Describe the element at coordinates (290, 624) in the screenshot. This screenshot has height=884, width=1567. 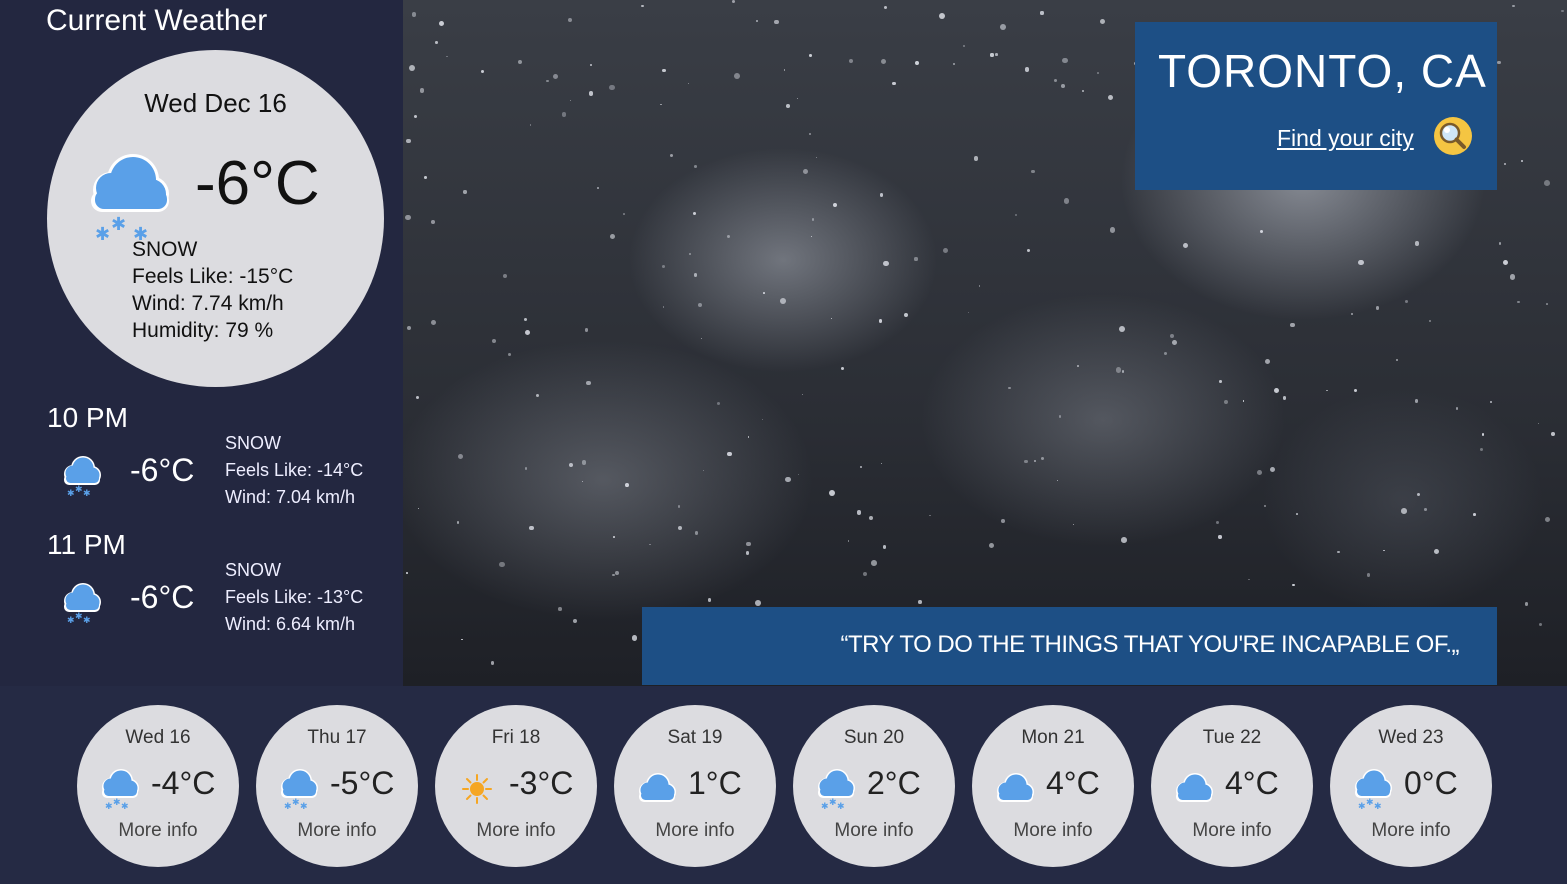
I see `hourly-wind: Wind: 6.64 km/h` at that location.